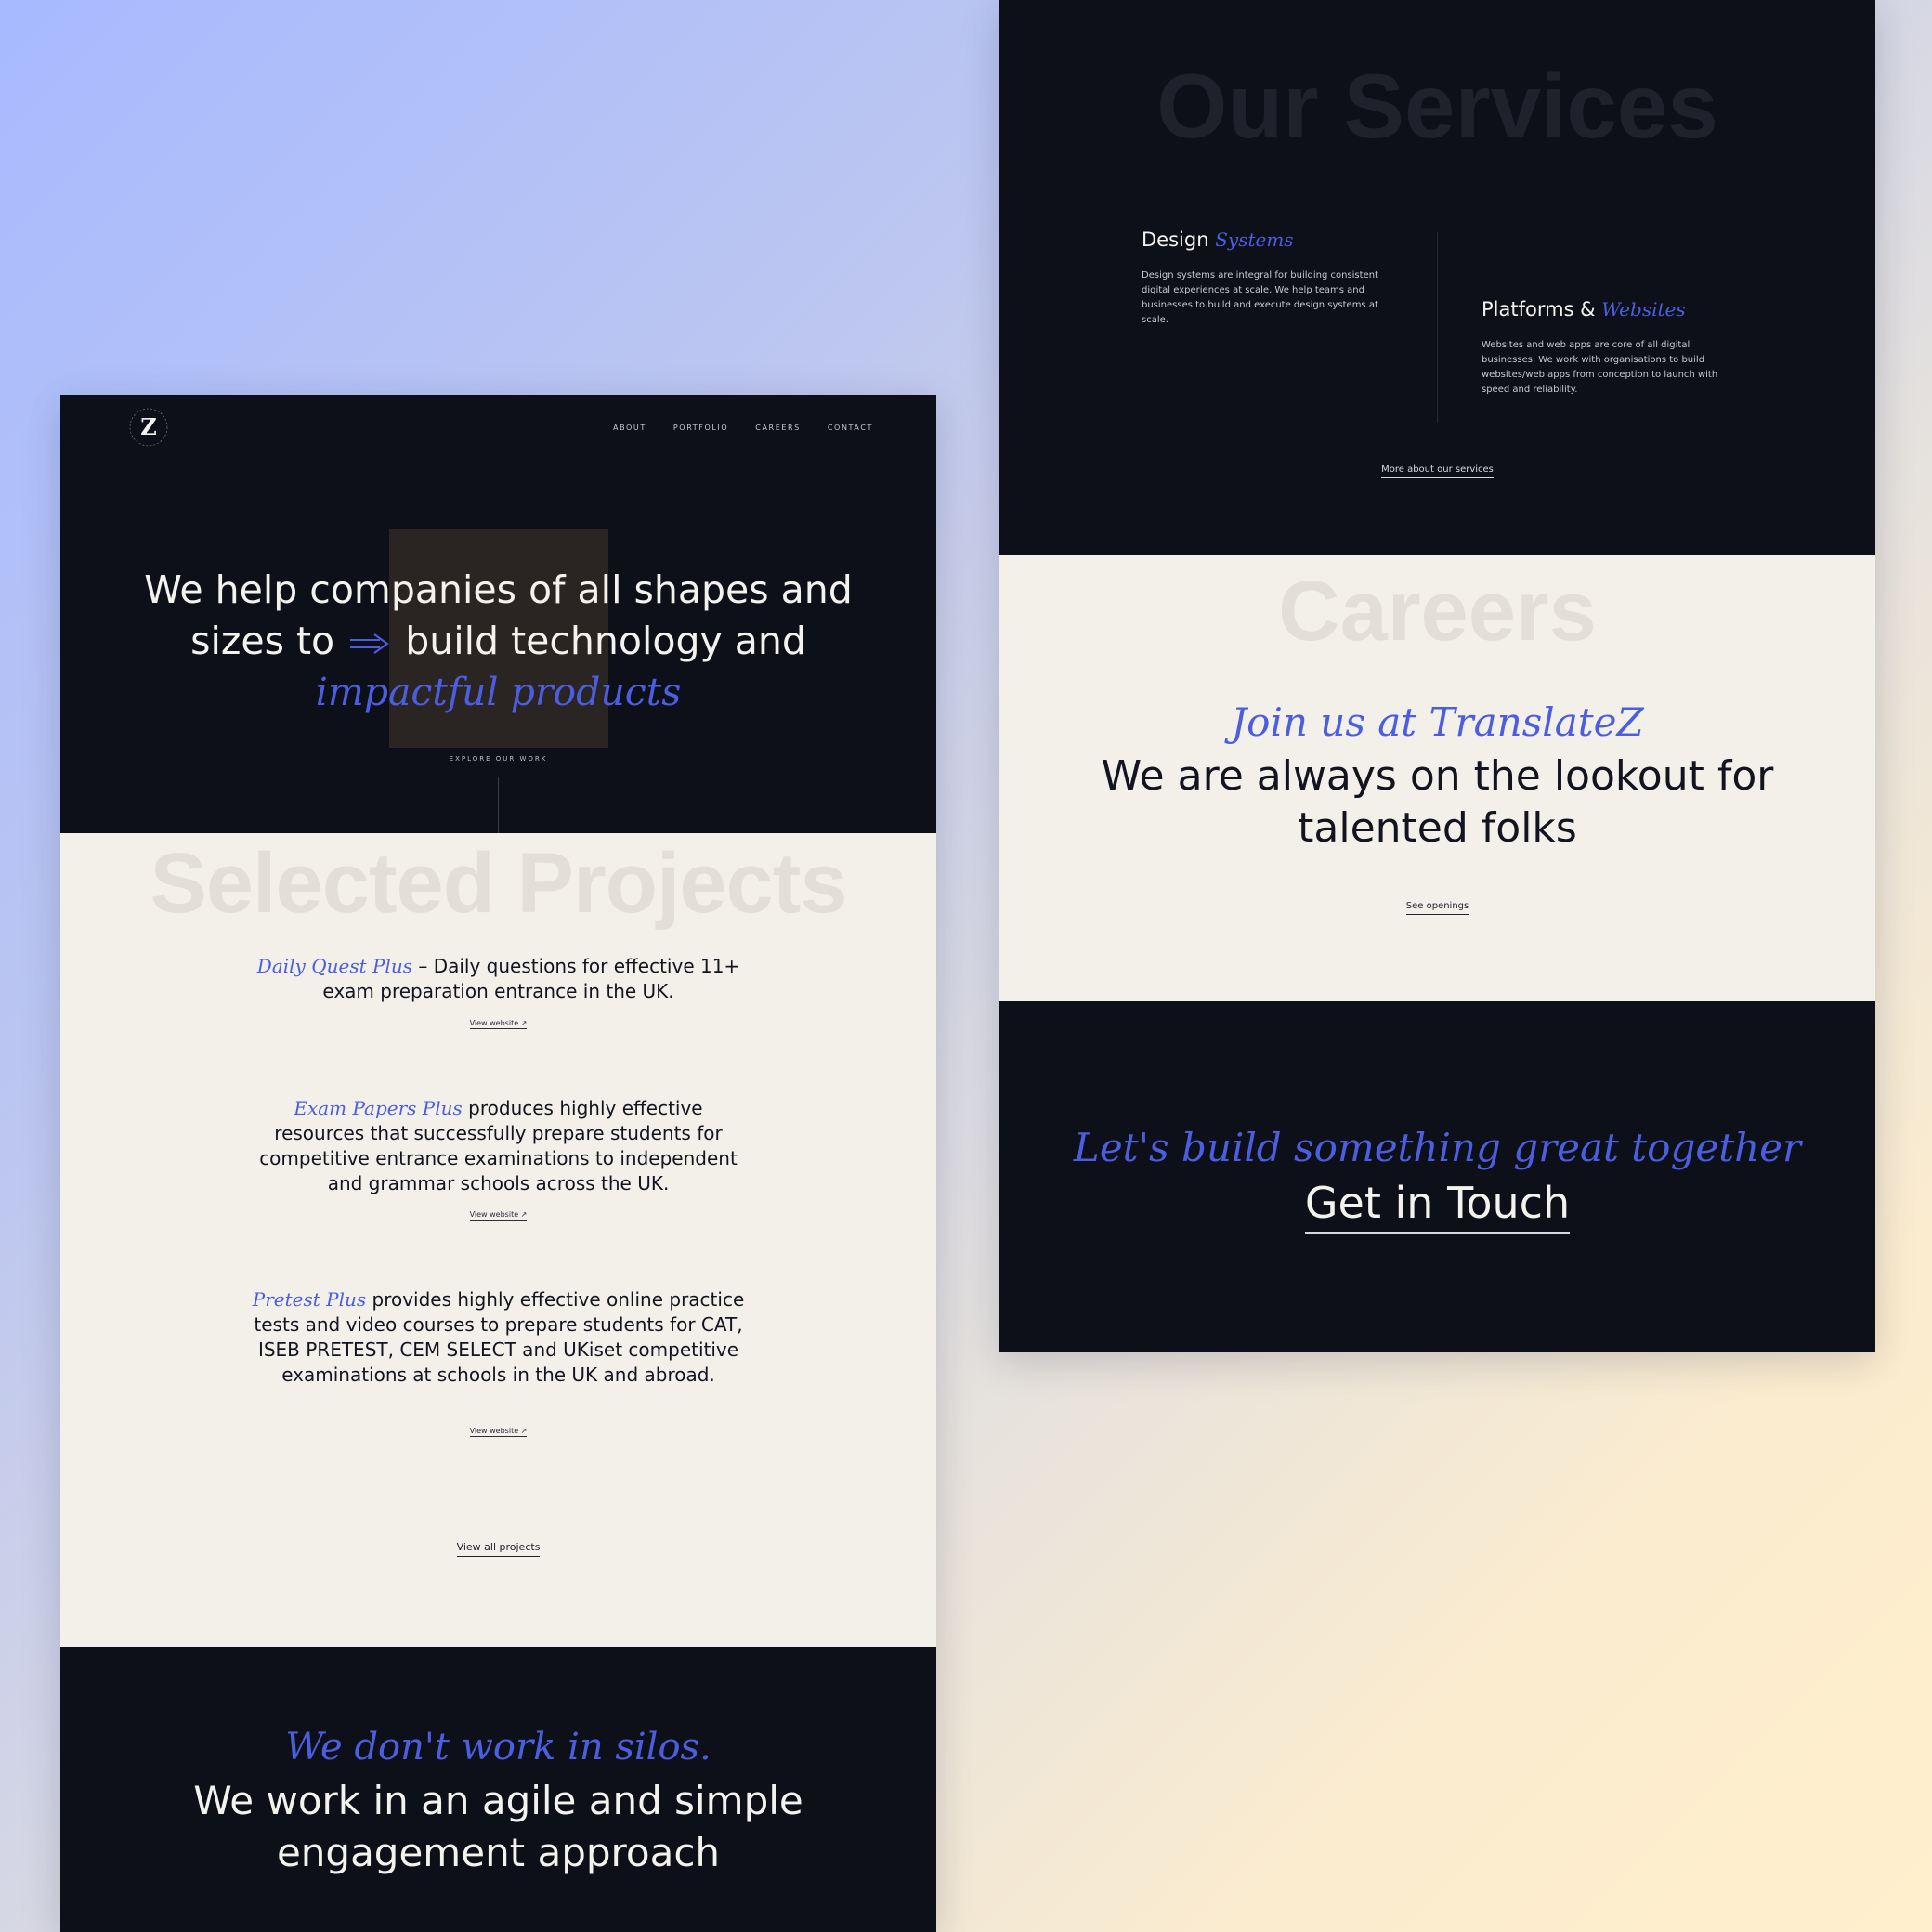 The image size is (1932, 1932). What do you see at coordinates (369, 643) in the screenshot?
I see `arrow-right-icon` at bounding box center [369, 643].